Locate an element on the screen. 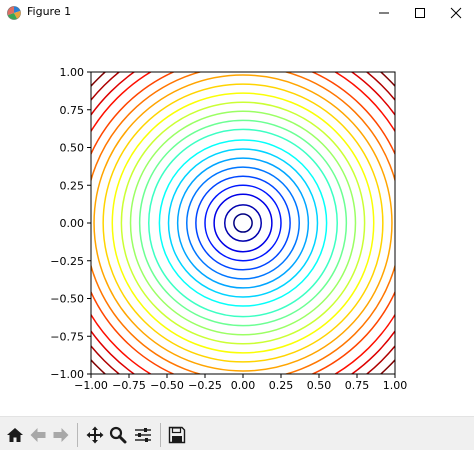  close-button is located at coordinates (456, 13).